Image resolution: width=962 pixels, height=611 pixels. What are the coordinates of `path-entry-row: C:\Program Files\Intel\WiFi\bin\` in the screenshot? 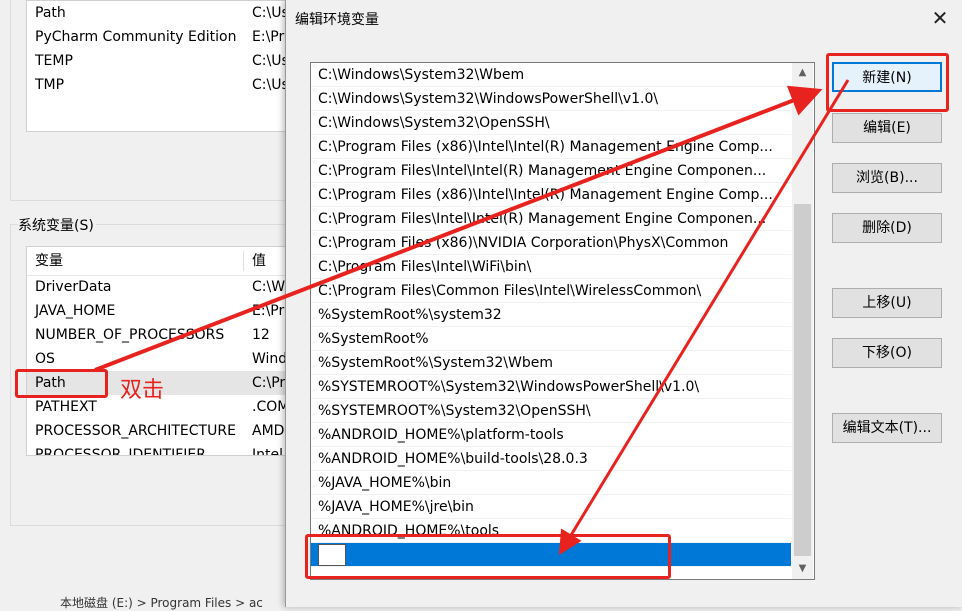 It's located at (551, 267).